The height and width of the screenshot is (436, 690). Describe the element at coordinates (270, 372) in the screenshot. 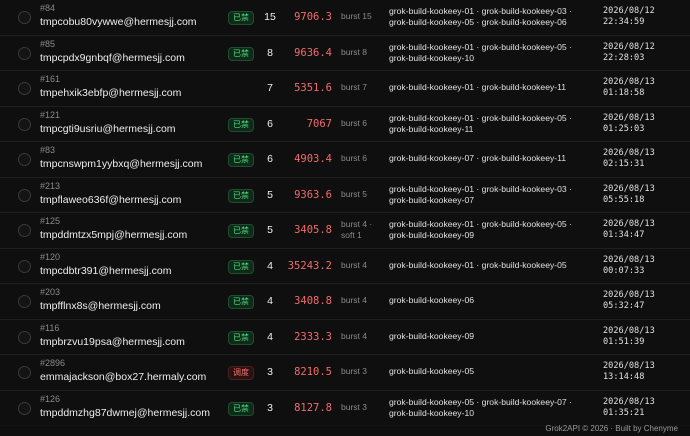

I see `usage-count: 3` at that location.